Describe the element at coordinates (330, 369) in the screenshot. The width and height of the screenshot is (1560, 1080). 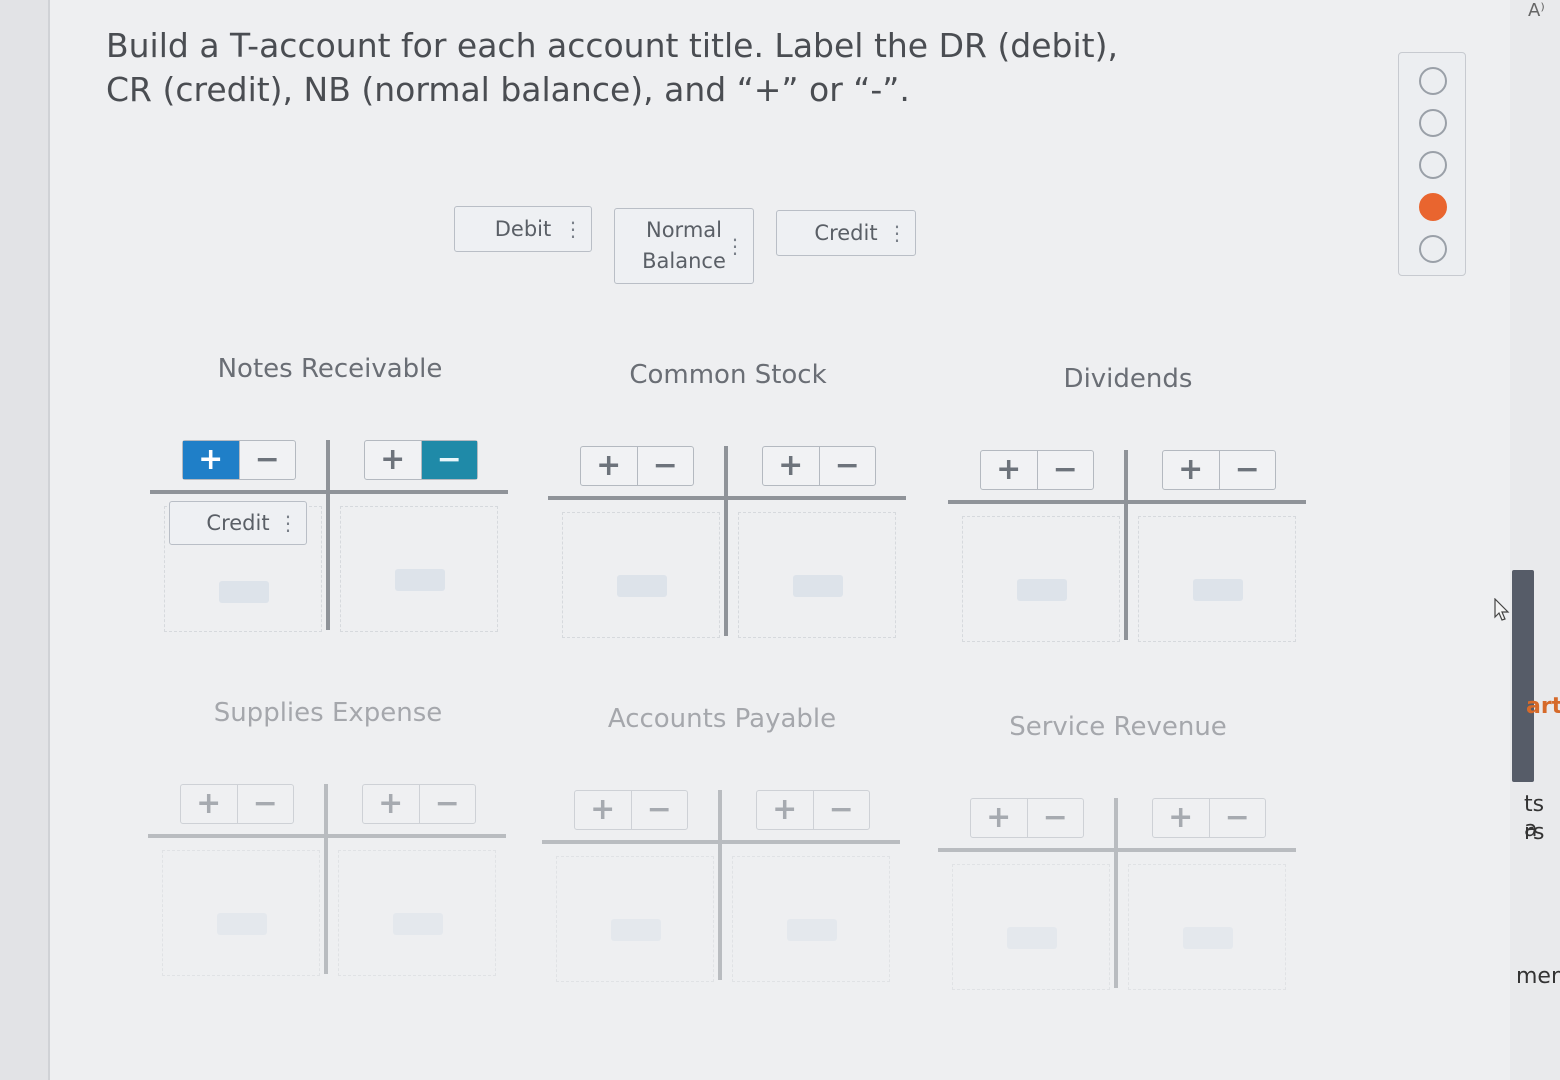
I see `account-title: Notes Receivable` at that location.